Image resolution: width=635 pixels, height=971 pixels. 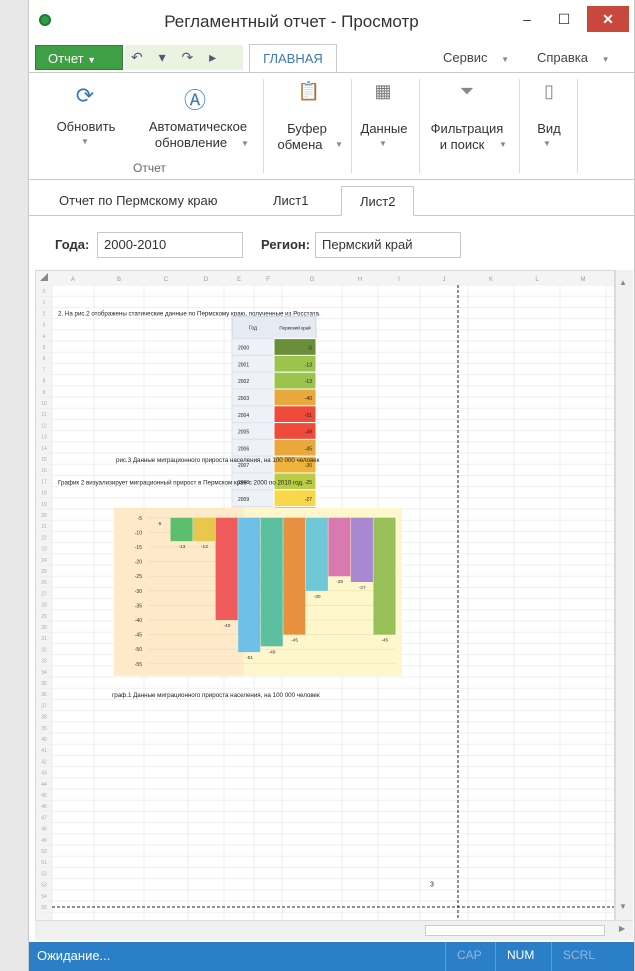 What do you see at coordinates (85, 96) in the screenshot?
I see `refresh-icon: ⟳` at bounding box center [85, 96].